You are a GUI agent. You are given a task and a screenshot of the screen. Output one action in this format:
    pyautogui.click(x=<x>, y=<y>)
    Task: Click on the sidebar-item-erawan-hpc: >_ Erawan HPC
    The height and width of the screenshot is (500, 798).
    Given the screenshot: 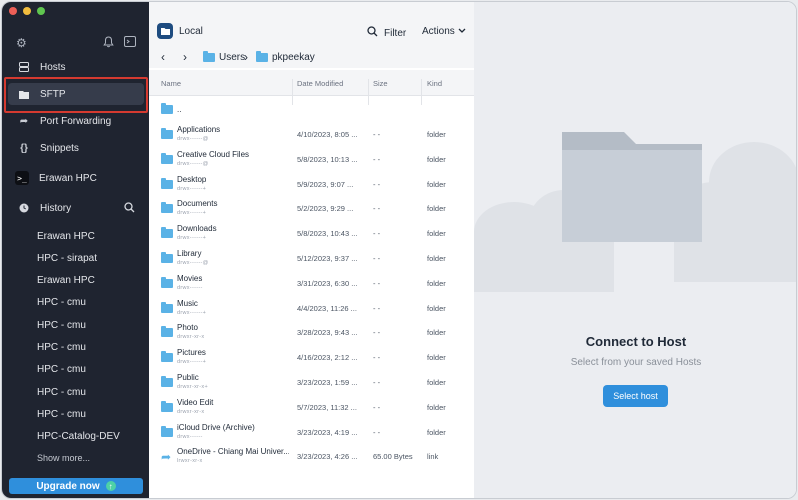 What is the action you would take?
    pyautogui.click(x=76, y=178)
    